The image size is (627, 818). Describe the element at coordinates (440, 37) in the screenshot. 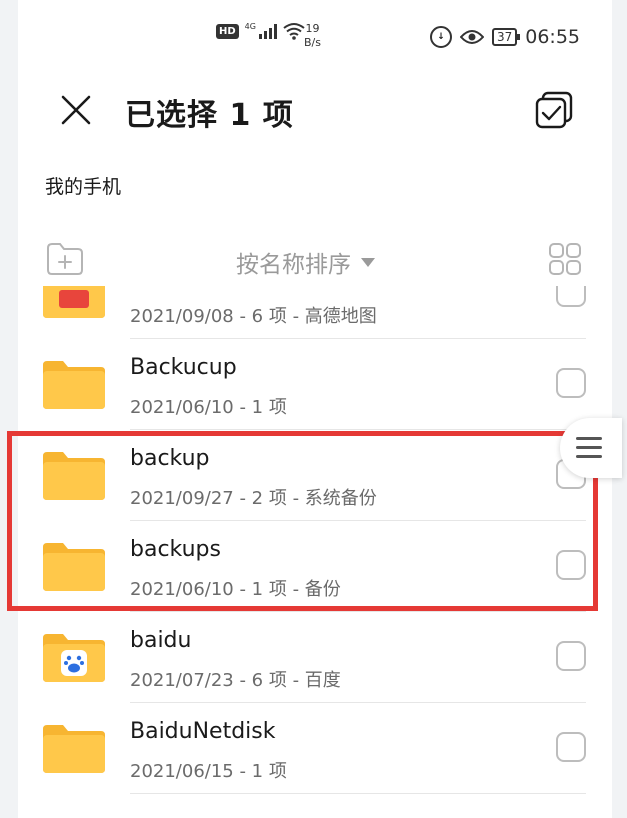

I see `data-saver-icon: ↓` at that location.